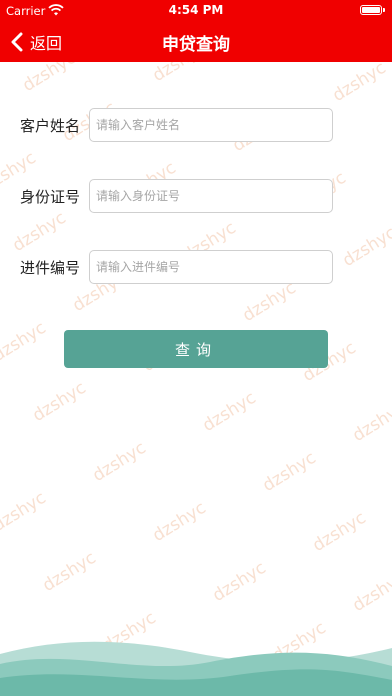 The image size is (392, 696). Describe the element at coordinates (50, 197) in the screenshot. I see `id-number-label: 身份证号` at that location.